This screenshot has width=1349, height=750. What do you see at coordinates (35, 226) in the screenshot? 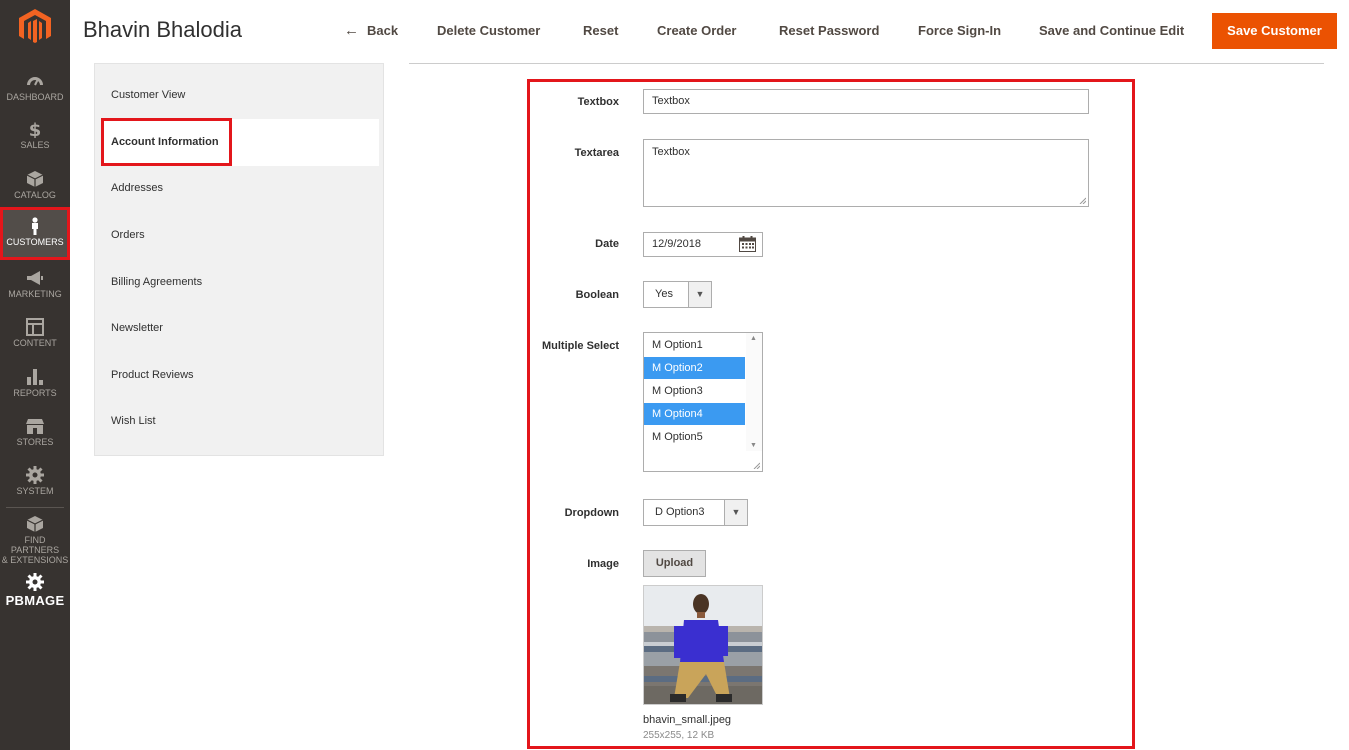
I see `person-icon` at bounding box center [35, 226].